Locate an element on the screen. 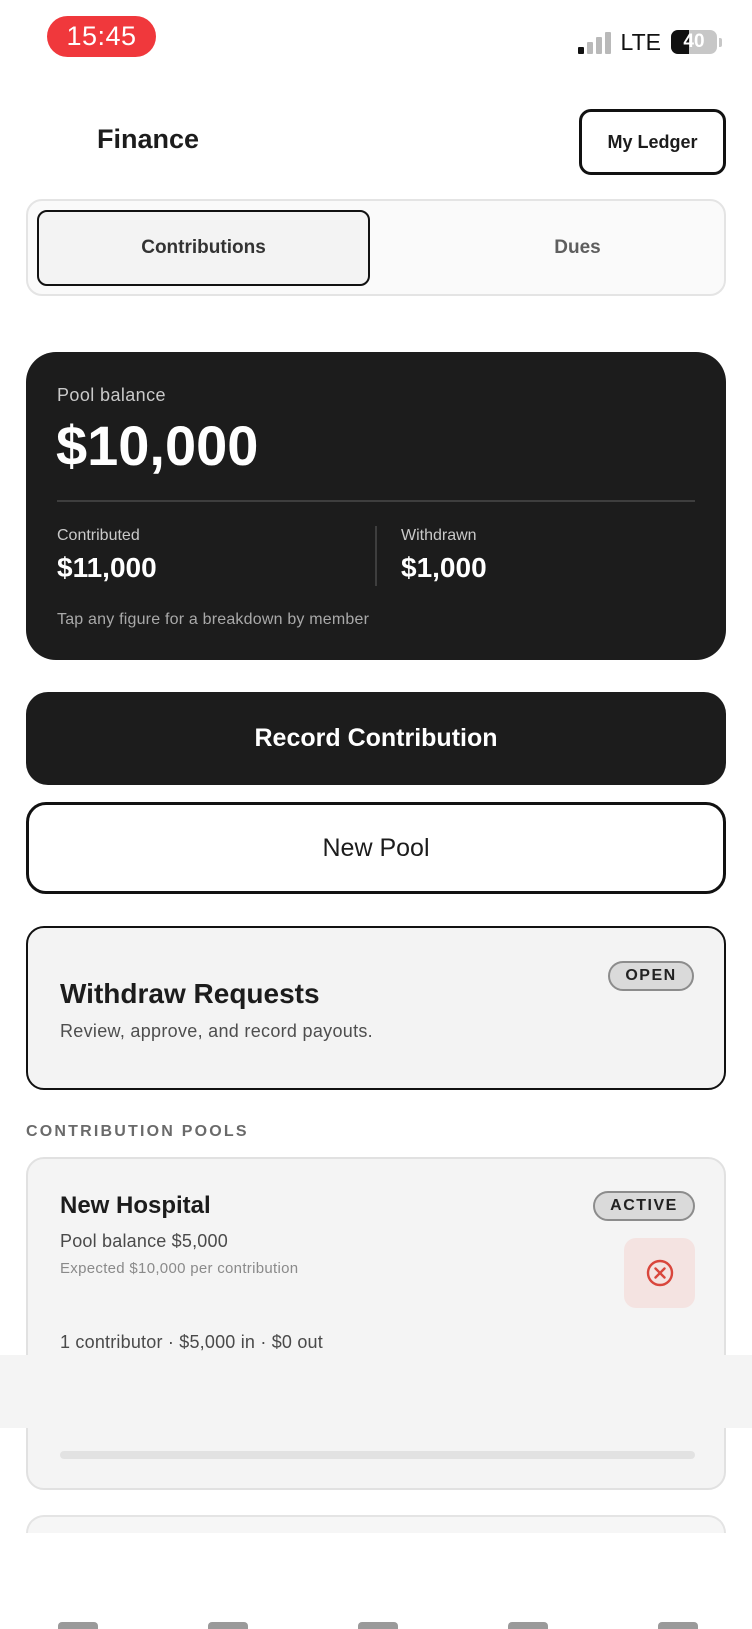 Image resolution: width=752 pixels, height=1629 pixels. tab-bar-icon-messages is located at coordinates (528, 1625).